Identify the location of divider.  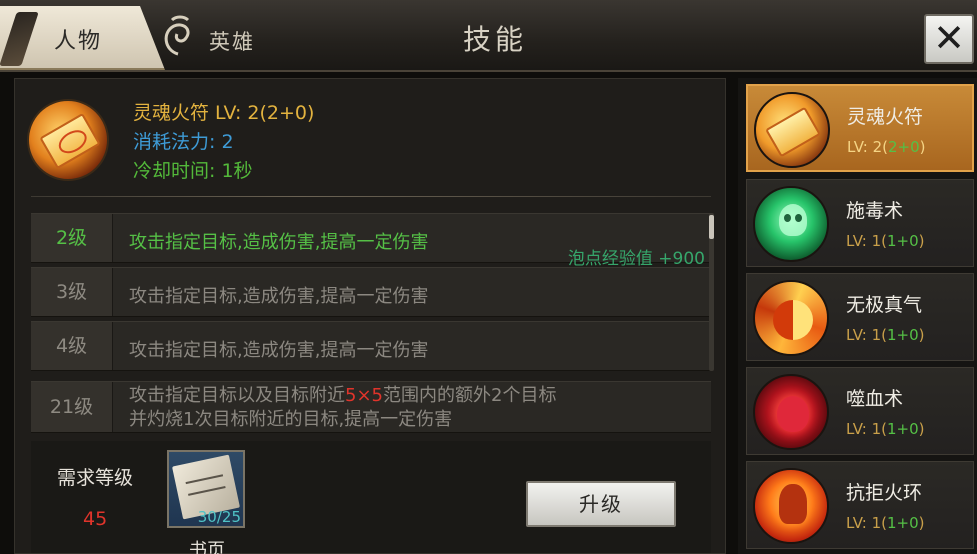
(371, 196).